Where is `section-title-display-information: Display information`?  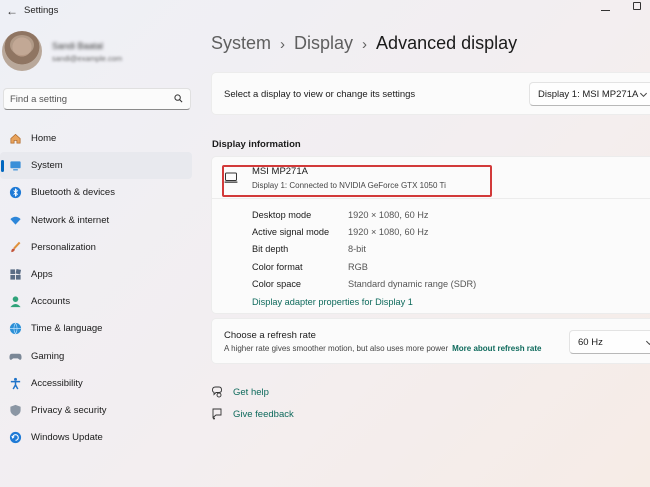 section-title-display-information: Display information is located at coordinates (256, 144).